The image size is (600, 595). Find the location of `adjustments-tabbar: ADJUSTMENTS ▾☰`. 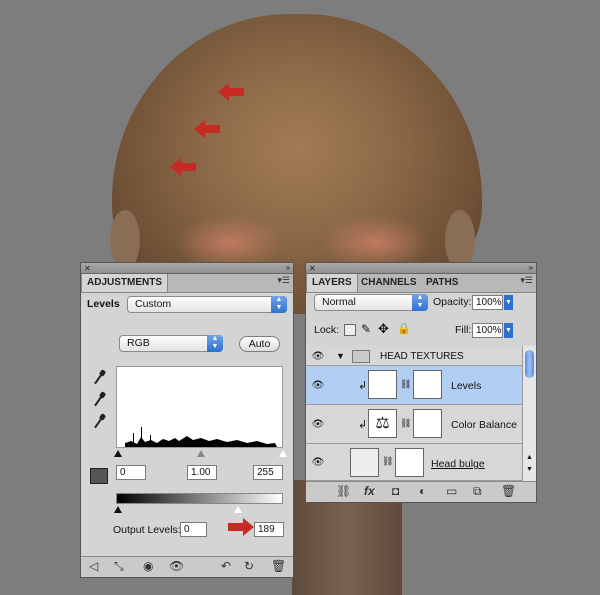

adjustments-tabbar: ADJUSTMENTS ▾☰ is located at coordinates (187, 283).